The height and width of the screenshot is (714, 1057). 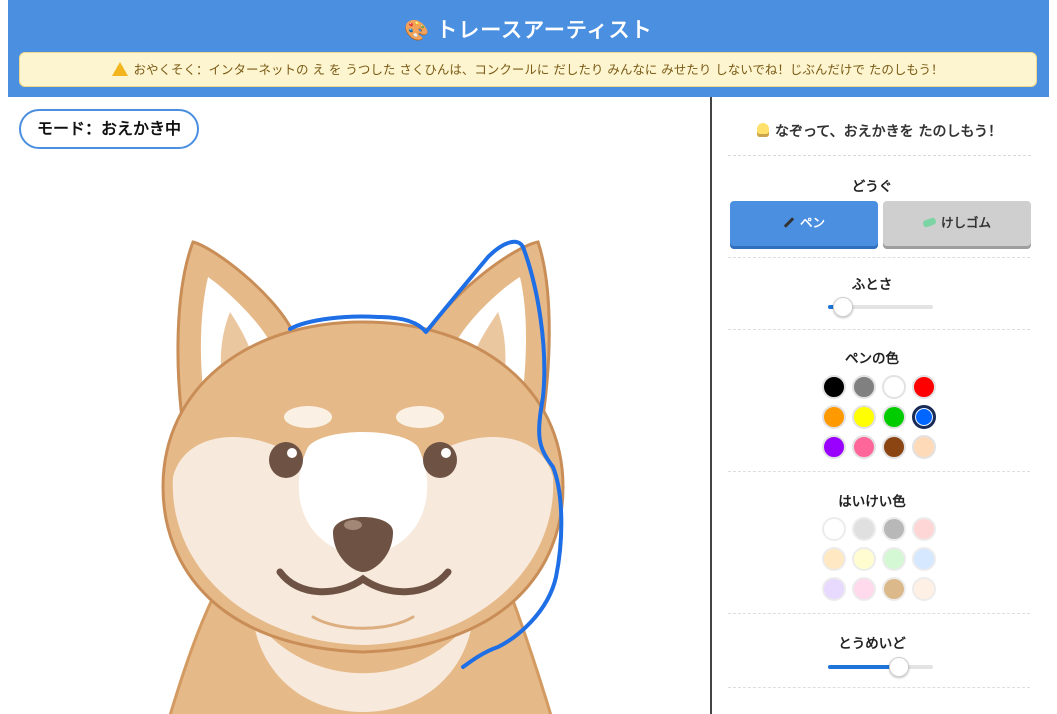 I want to click on app-title: 🎨 トレースアーティスト, so click(x=528, y=29).